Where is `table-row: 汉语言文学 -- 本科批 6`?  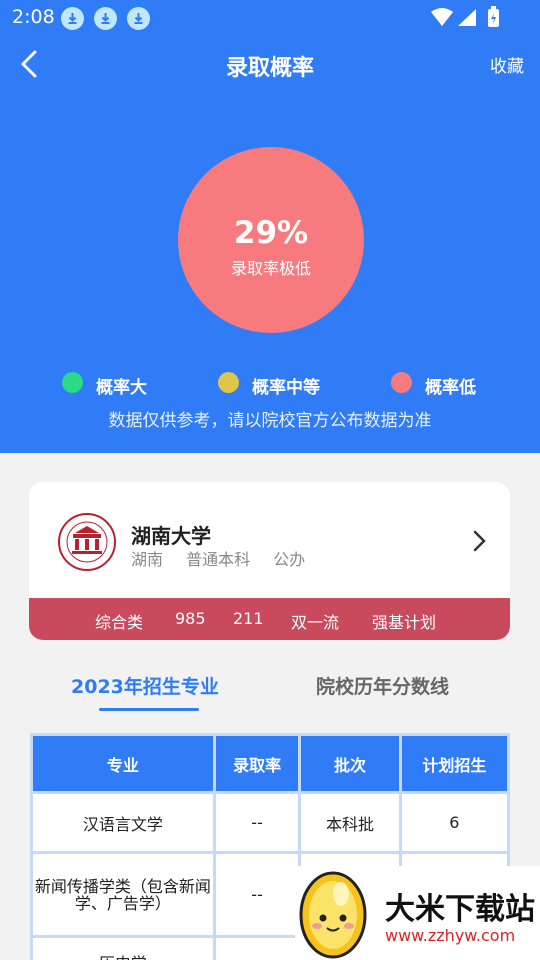
table-row: 汉语言文学 -- 本科批 6 is located at coordinates (270, 822).